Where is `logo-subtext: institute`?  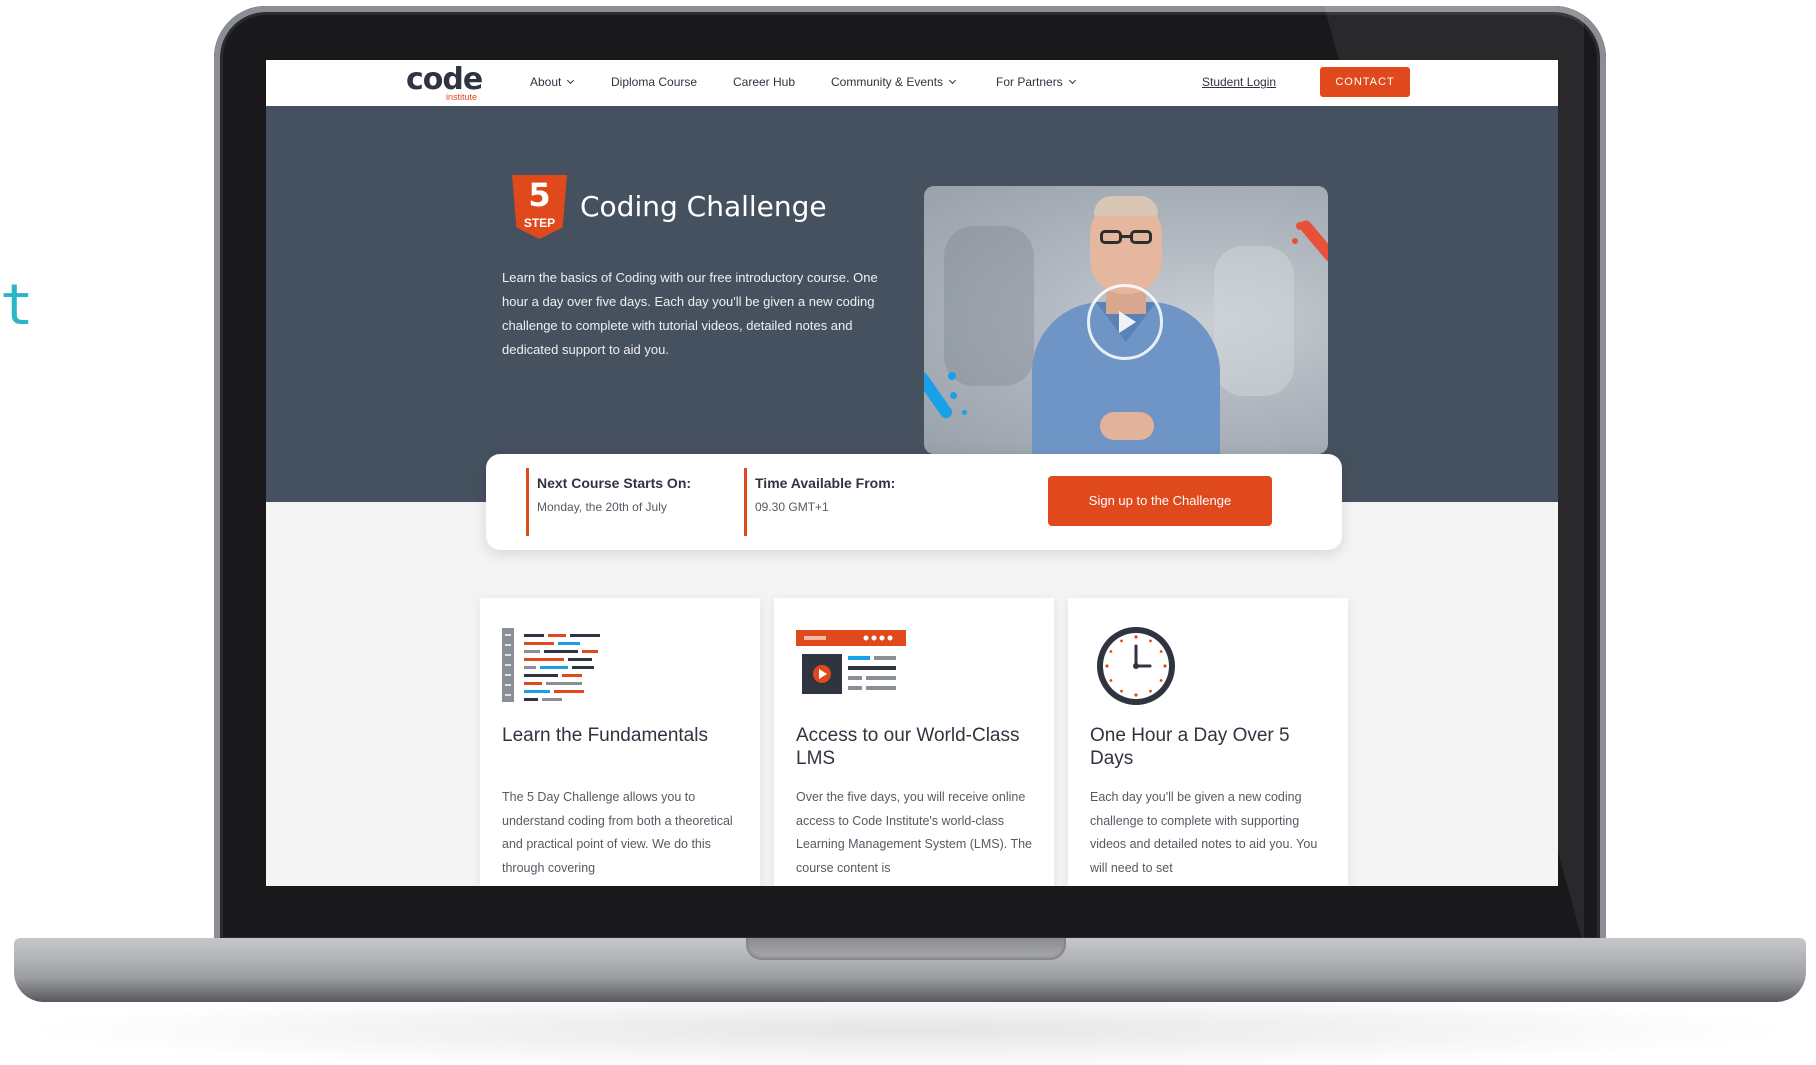 logo-subtext: institute is located at coordinates (462, 97).